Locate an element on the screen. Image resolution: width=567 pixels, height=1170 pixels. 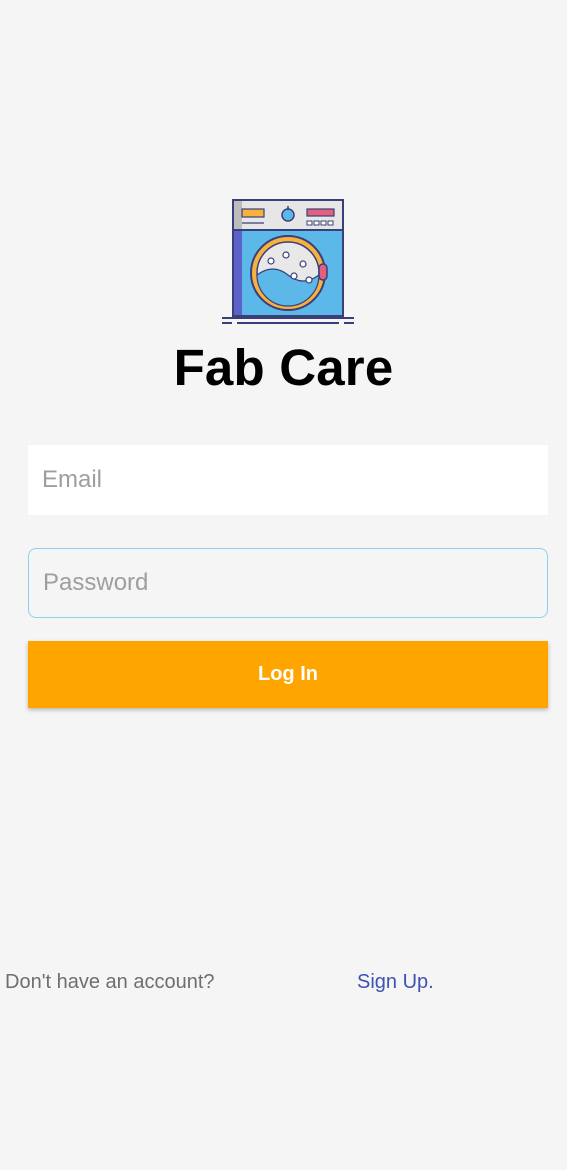
email-field is located at coordinates (288, 480).